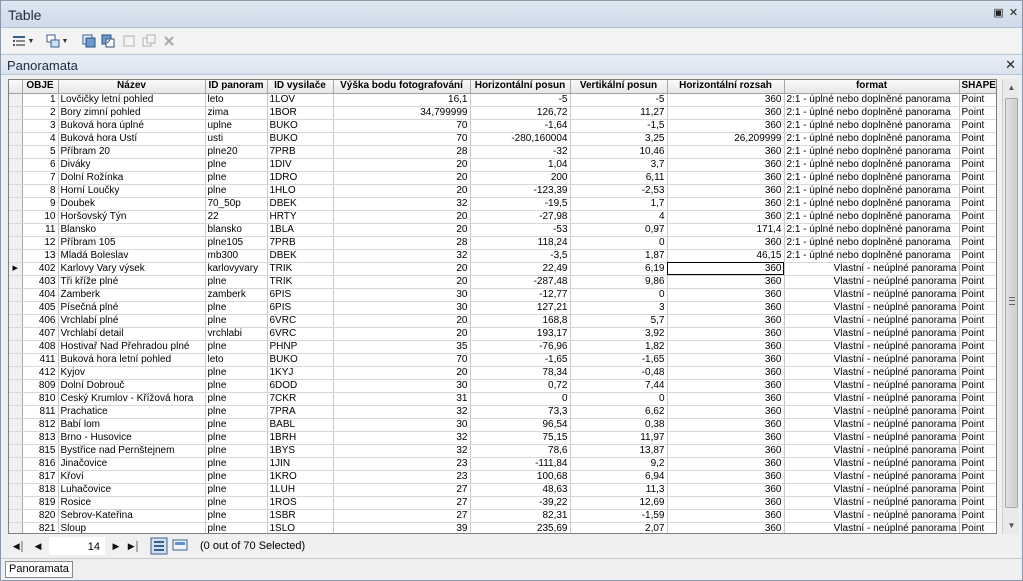  I want to click on table-cell: blansko, so click(236, 230).